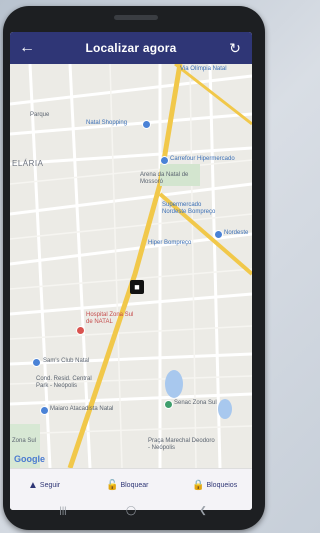  I want to click on map-label-praca: Praça Marechal Deodoro - Neópolis, so click(181, 444).